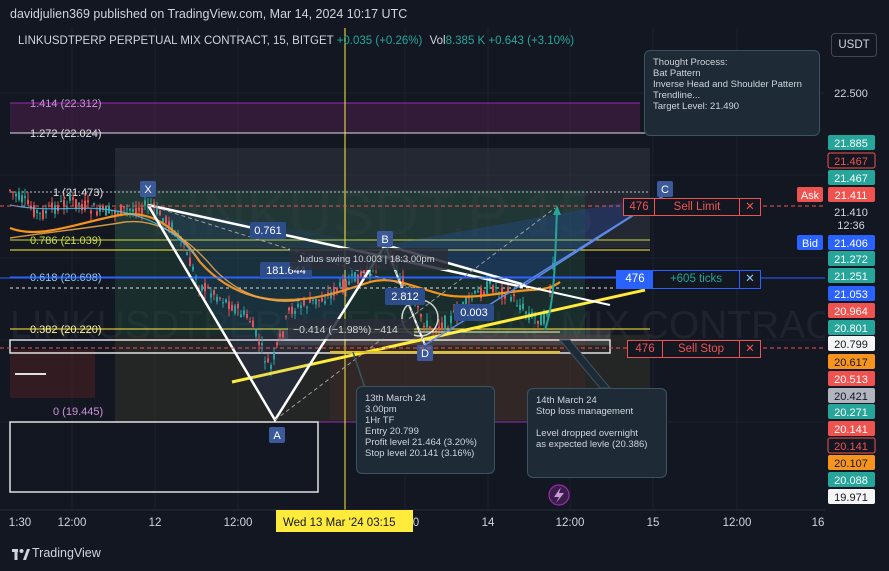 The height and width of the screenshot is (571, 889). What do you see at coordinates (851, 464) in the screenshot?
I see `price-tick-label: 20.107` at bounding box center [851, 464].